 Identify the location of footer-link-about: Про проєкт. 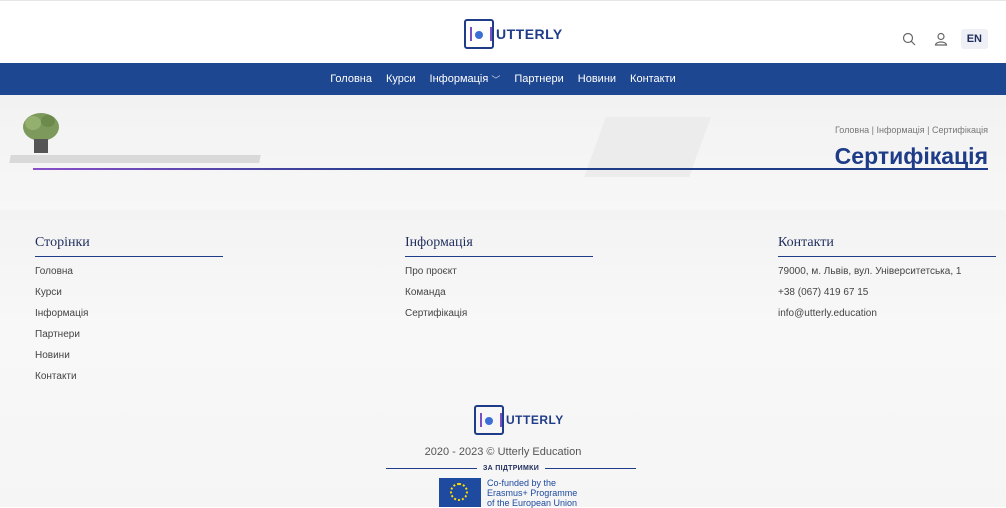
(499, 275).